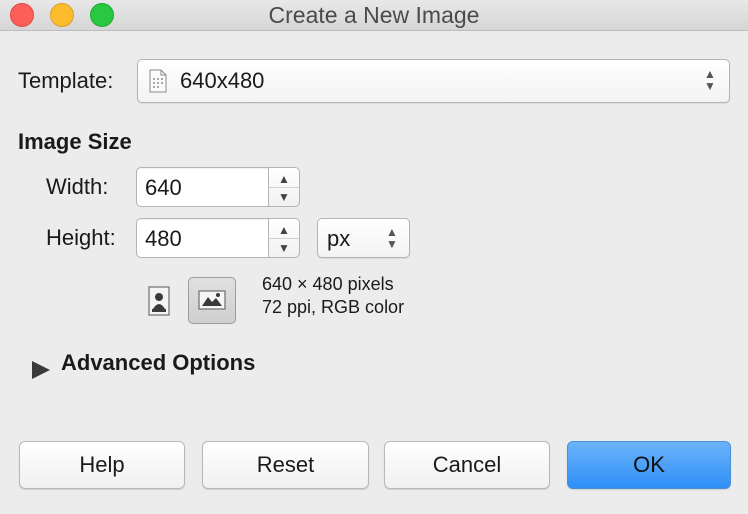  What do you see at coordinates (222, 80) in the screenshot?
I see `template-value: 640x480` at bounding box center [222, 80].